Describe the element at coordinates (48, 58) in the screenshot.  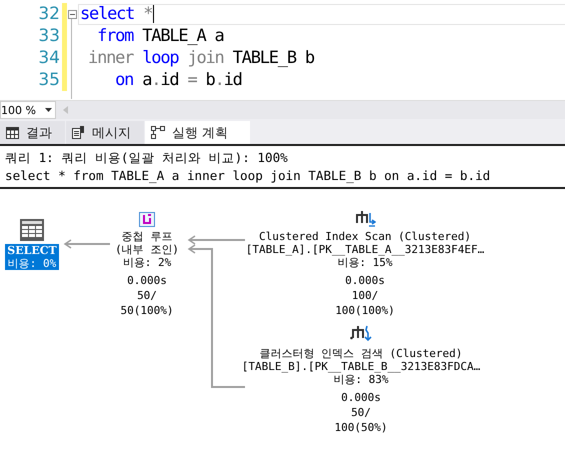
I see `line-number: 34` at that location.